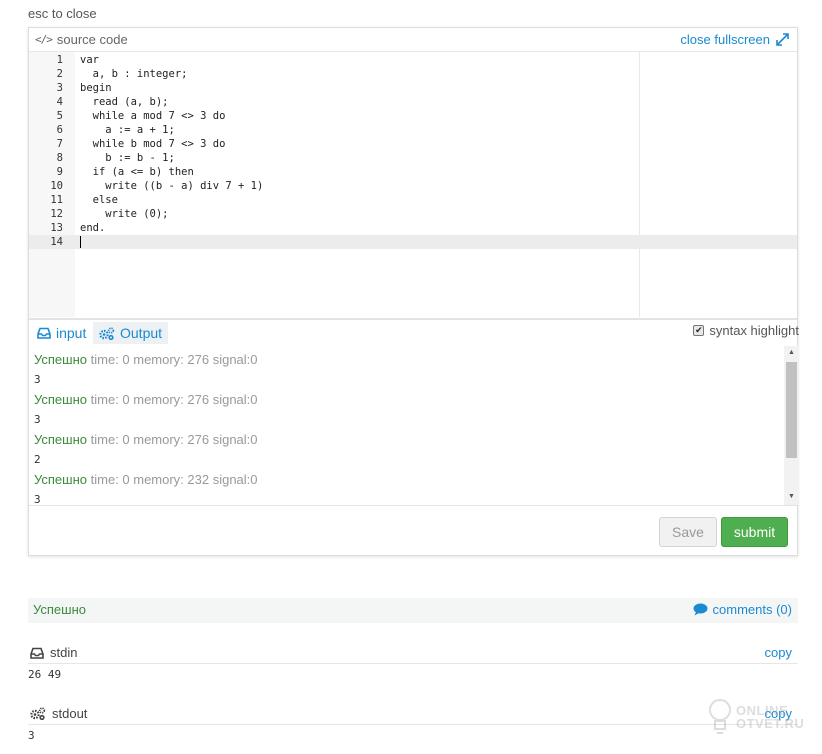 This screenshot has width=822, height=754. I want to click on source-code-label: </> source code, so click(81, 39).